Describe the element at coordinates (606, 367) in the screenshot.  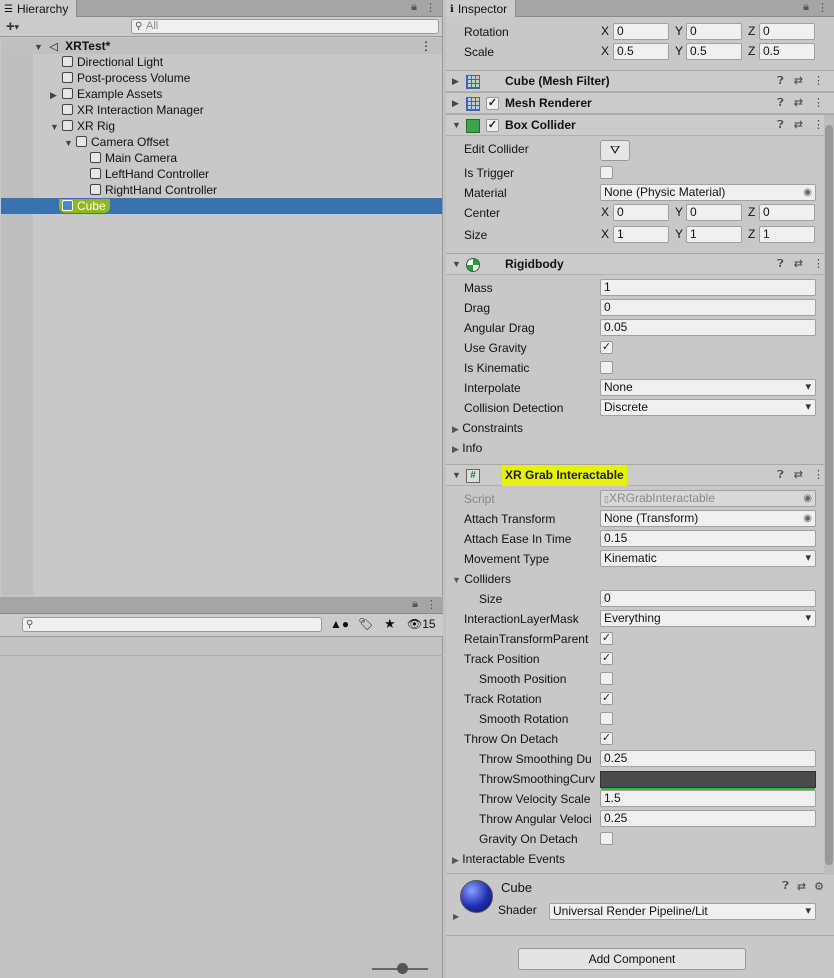
I see `is-kinematic-checkbox` at that location.